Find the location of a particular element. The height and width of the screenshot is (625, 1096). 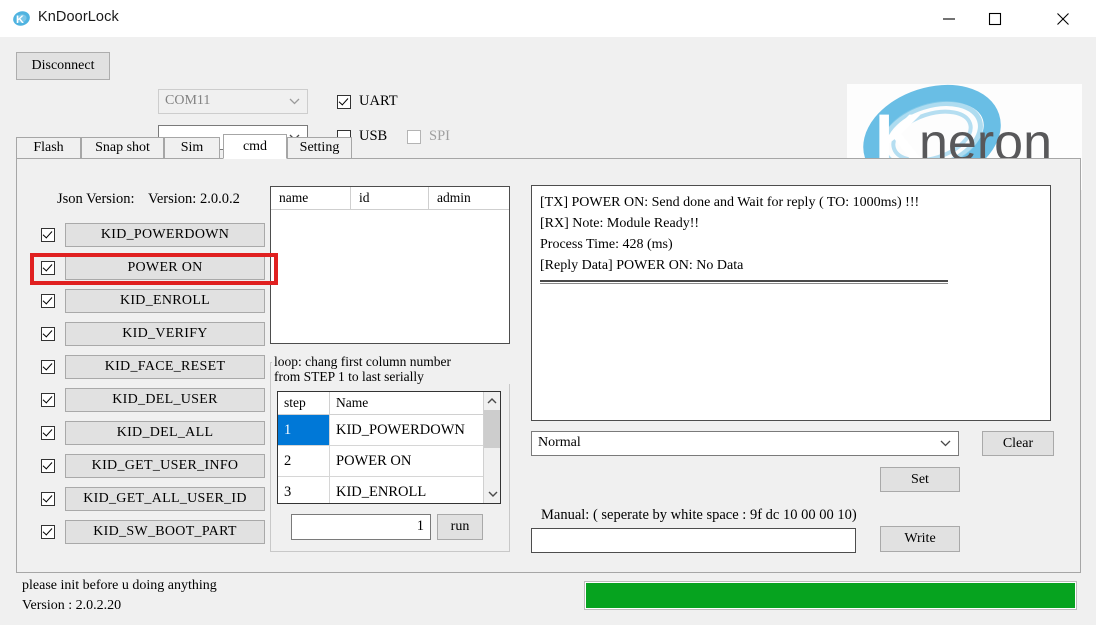

user-table-header: name id admin is located at coordinates (390, 198).